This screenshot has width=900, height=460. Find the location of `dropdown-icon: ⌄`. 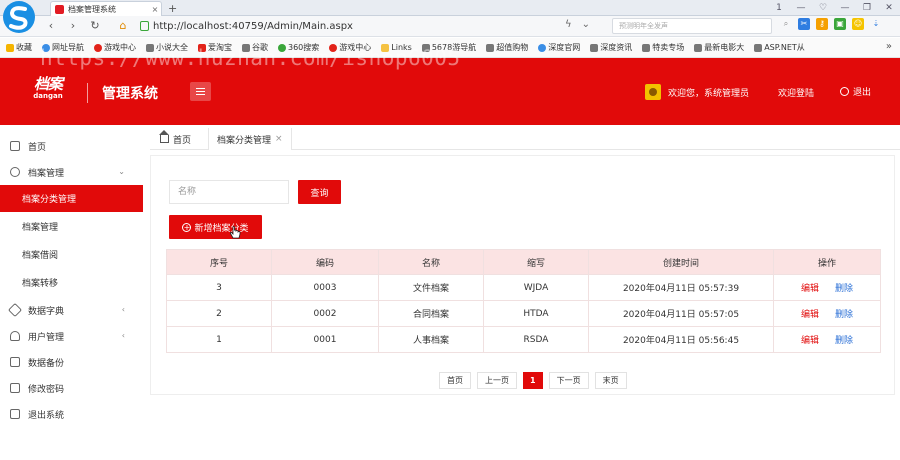

dropdown-icon: ⌄ is located at coordinates (586, 24).